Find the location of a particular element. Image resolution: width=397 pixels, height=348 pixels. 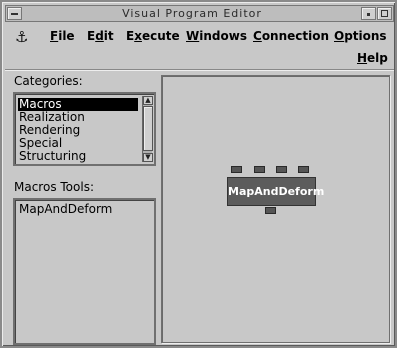

menu-windows: Windows is located at coordinates (216, 36).